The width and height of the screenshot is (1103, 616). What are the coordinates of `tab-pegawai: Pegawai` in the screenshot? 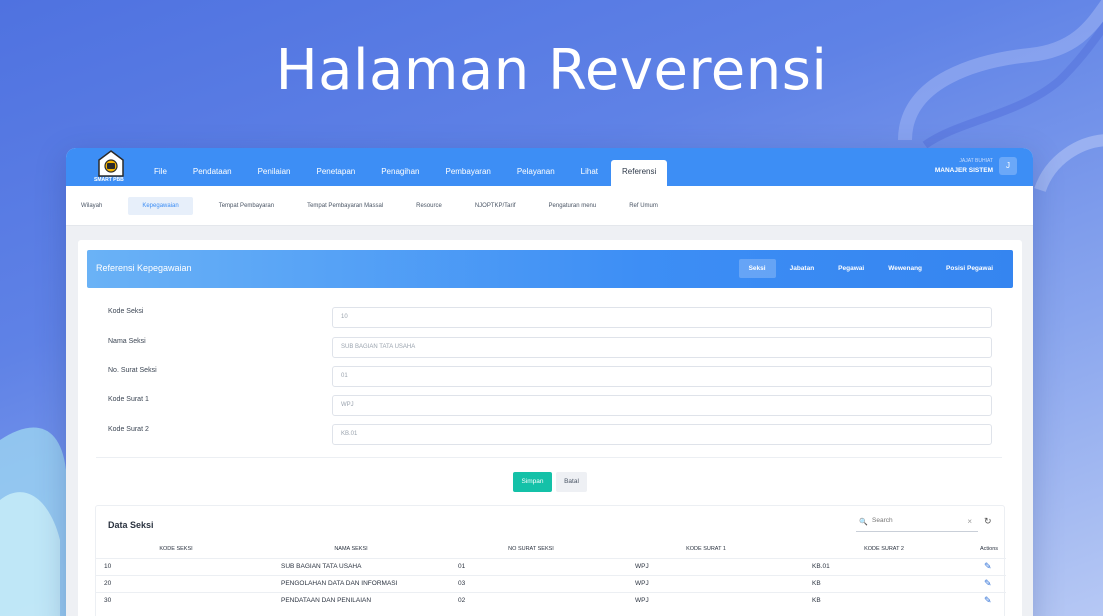 It's located at (851, 268).